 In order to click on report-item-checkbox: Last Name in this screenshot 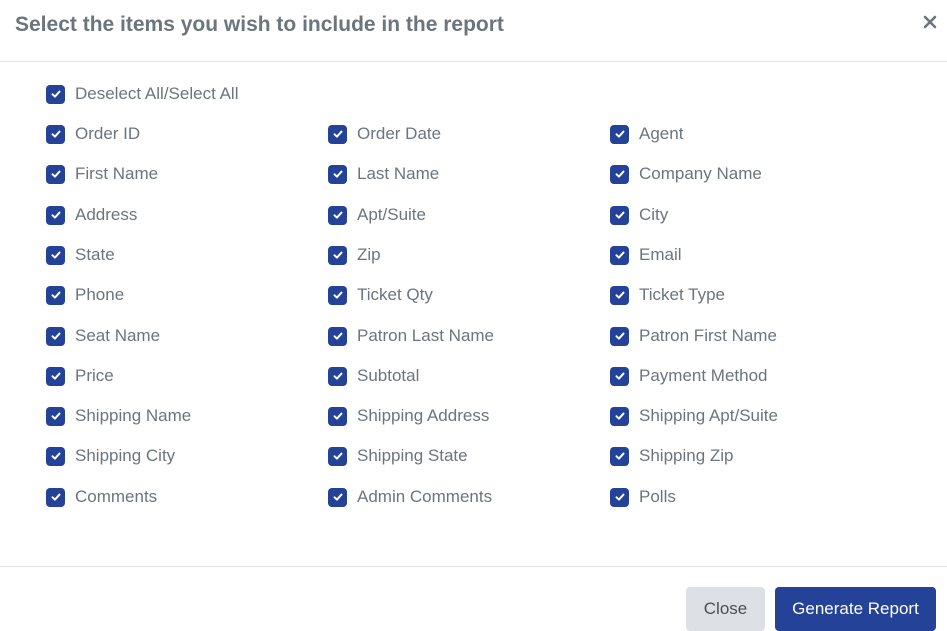, I will do `click(383, 174)`.